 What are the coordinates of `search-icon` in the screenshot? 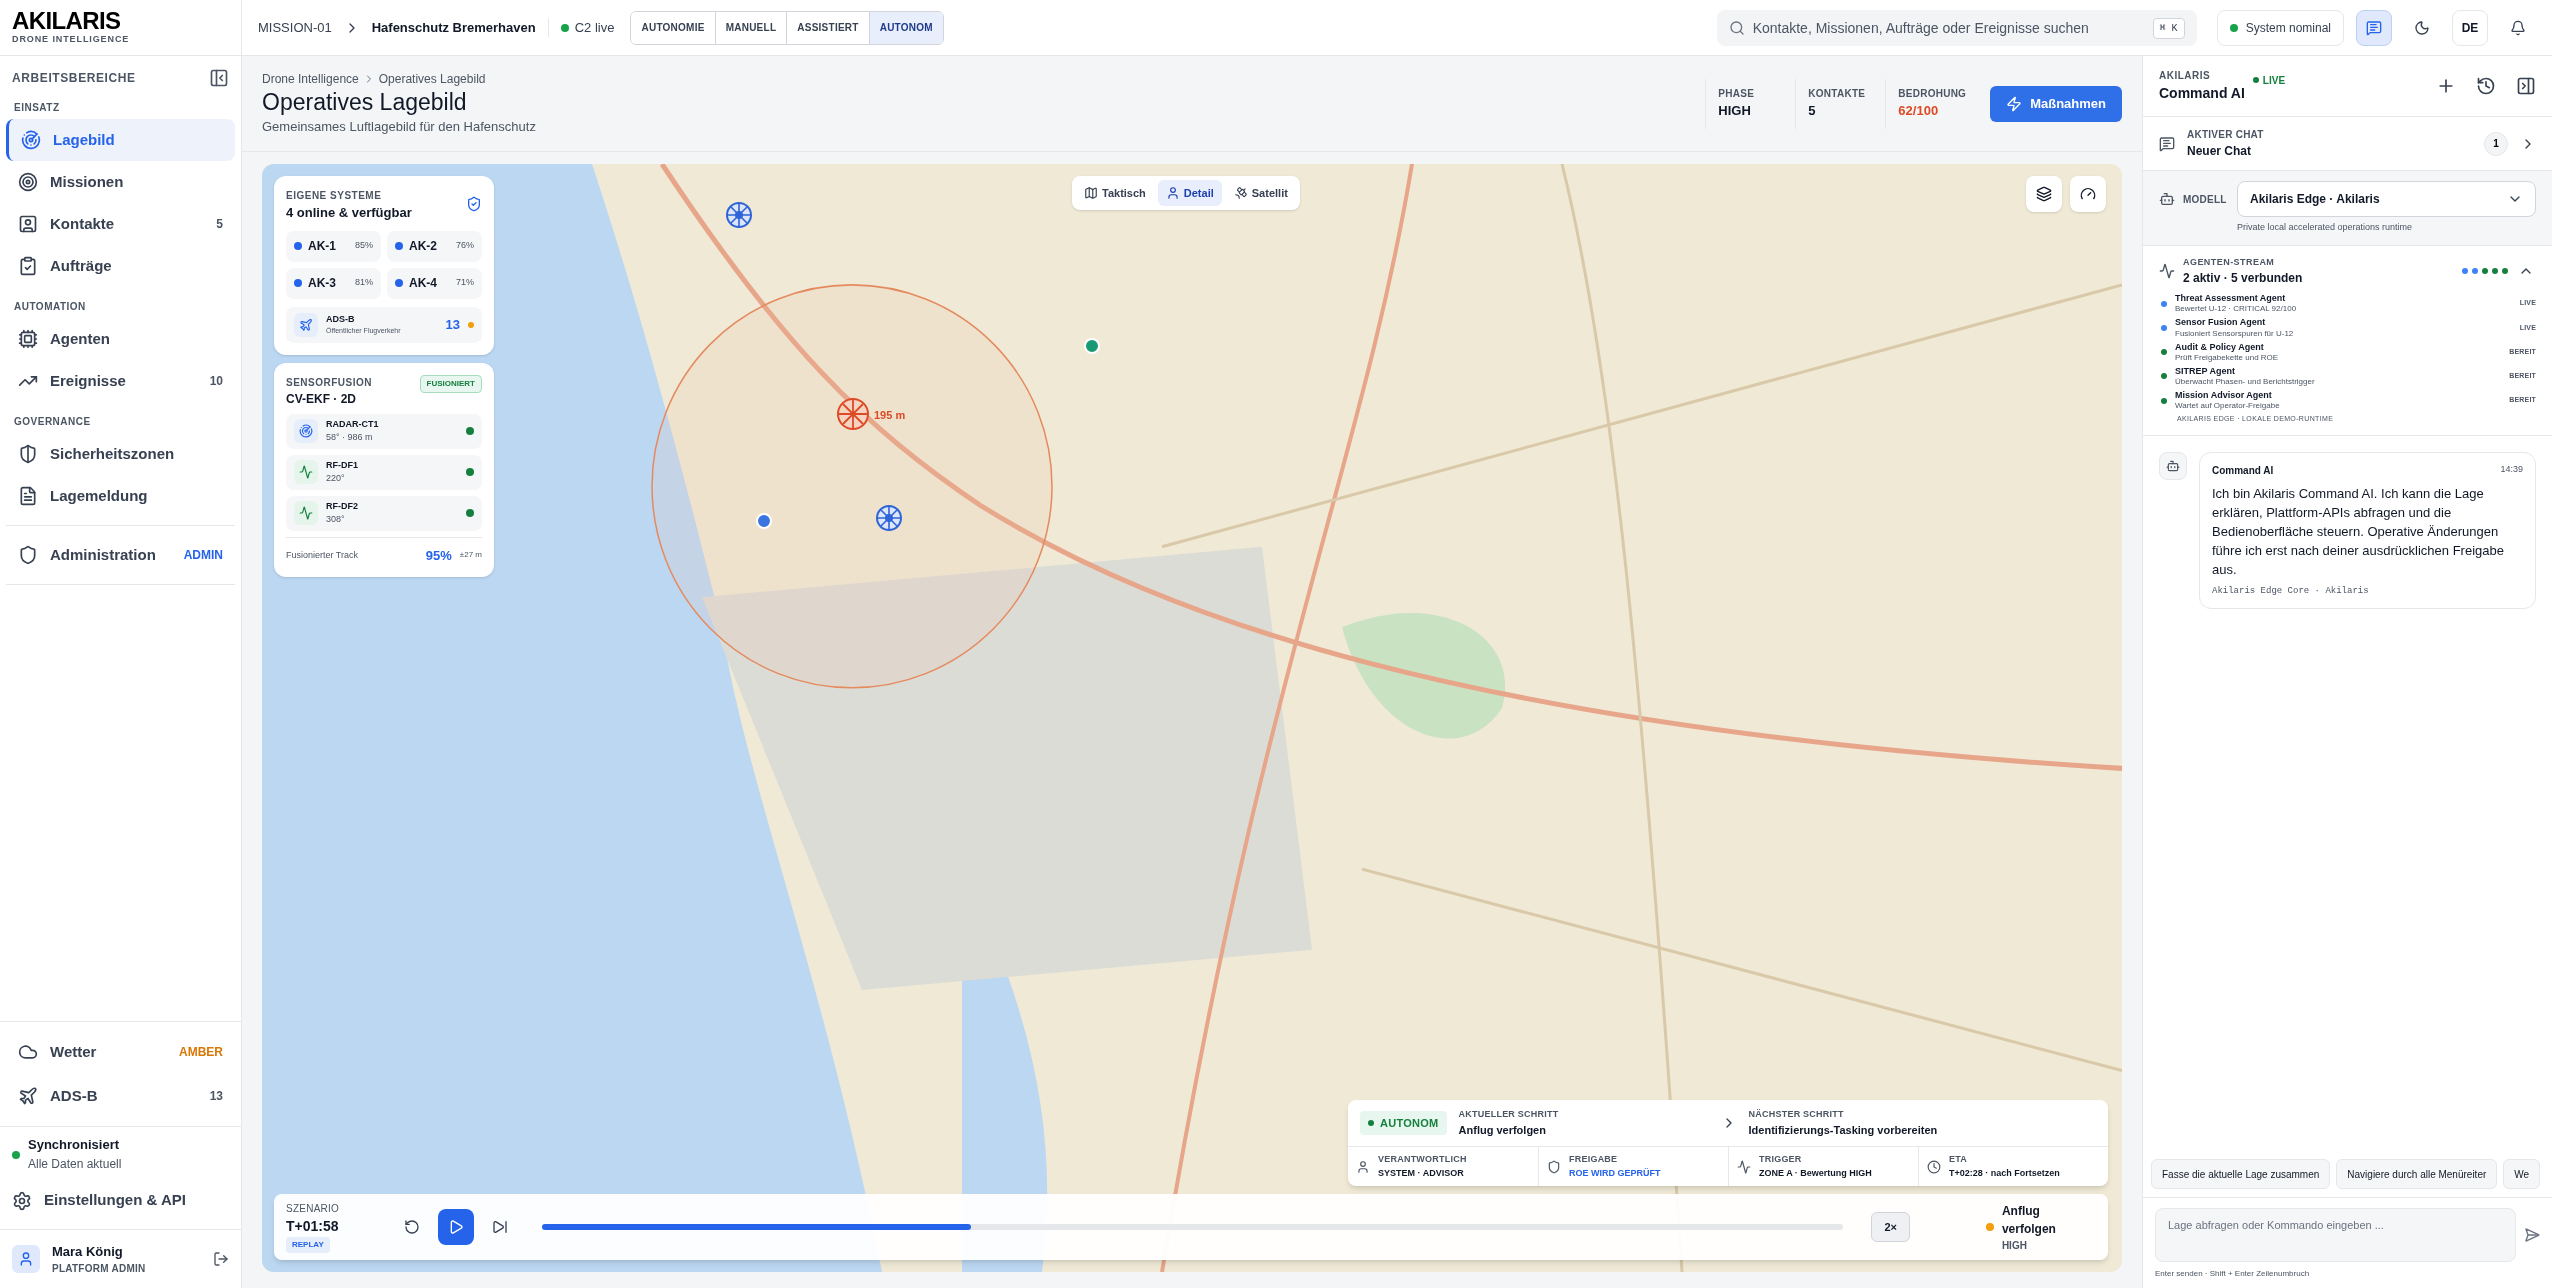 It's located at (1736, 27).